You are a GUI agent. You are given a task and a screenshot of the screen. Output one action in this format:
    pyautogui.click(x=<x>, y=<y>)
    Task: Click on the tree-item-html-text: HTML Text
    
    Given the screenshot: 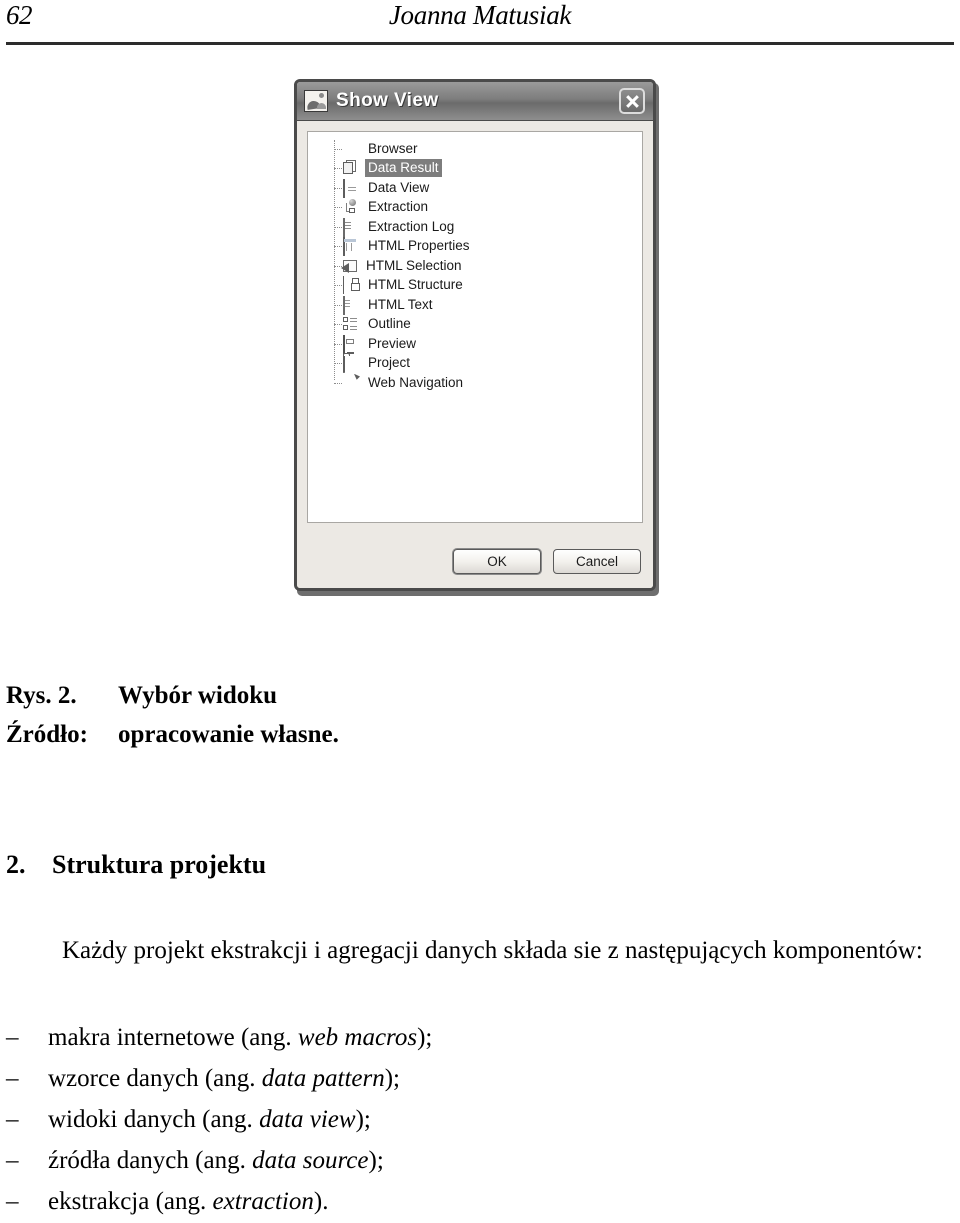 What is the action you would take?
    pyautogui.click(x=475, y=305)
    